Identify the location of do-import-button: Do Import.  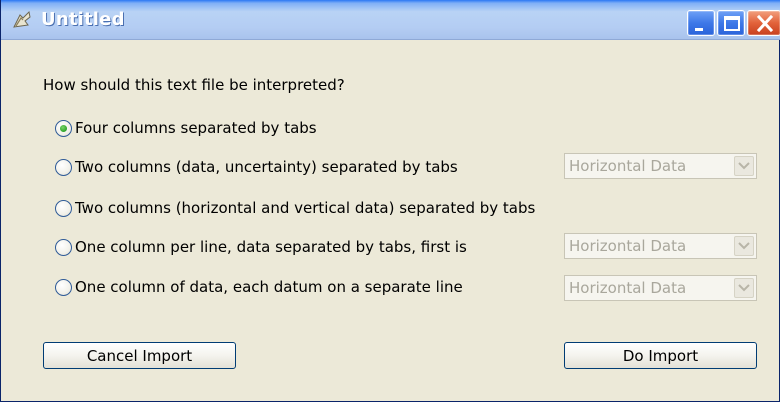
(660, 355).